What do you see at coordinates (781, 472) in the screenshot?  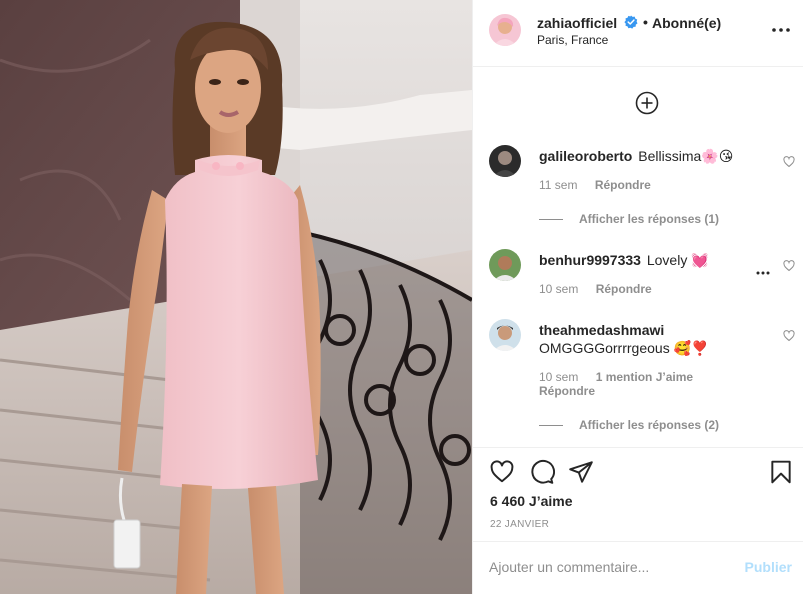 I see `bookmark-icon` at bounding box center [781, 472].